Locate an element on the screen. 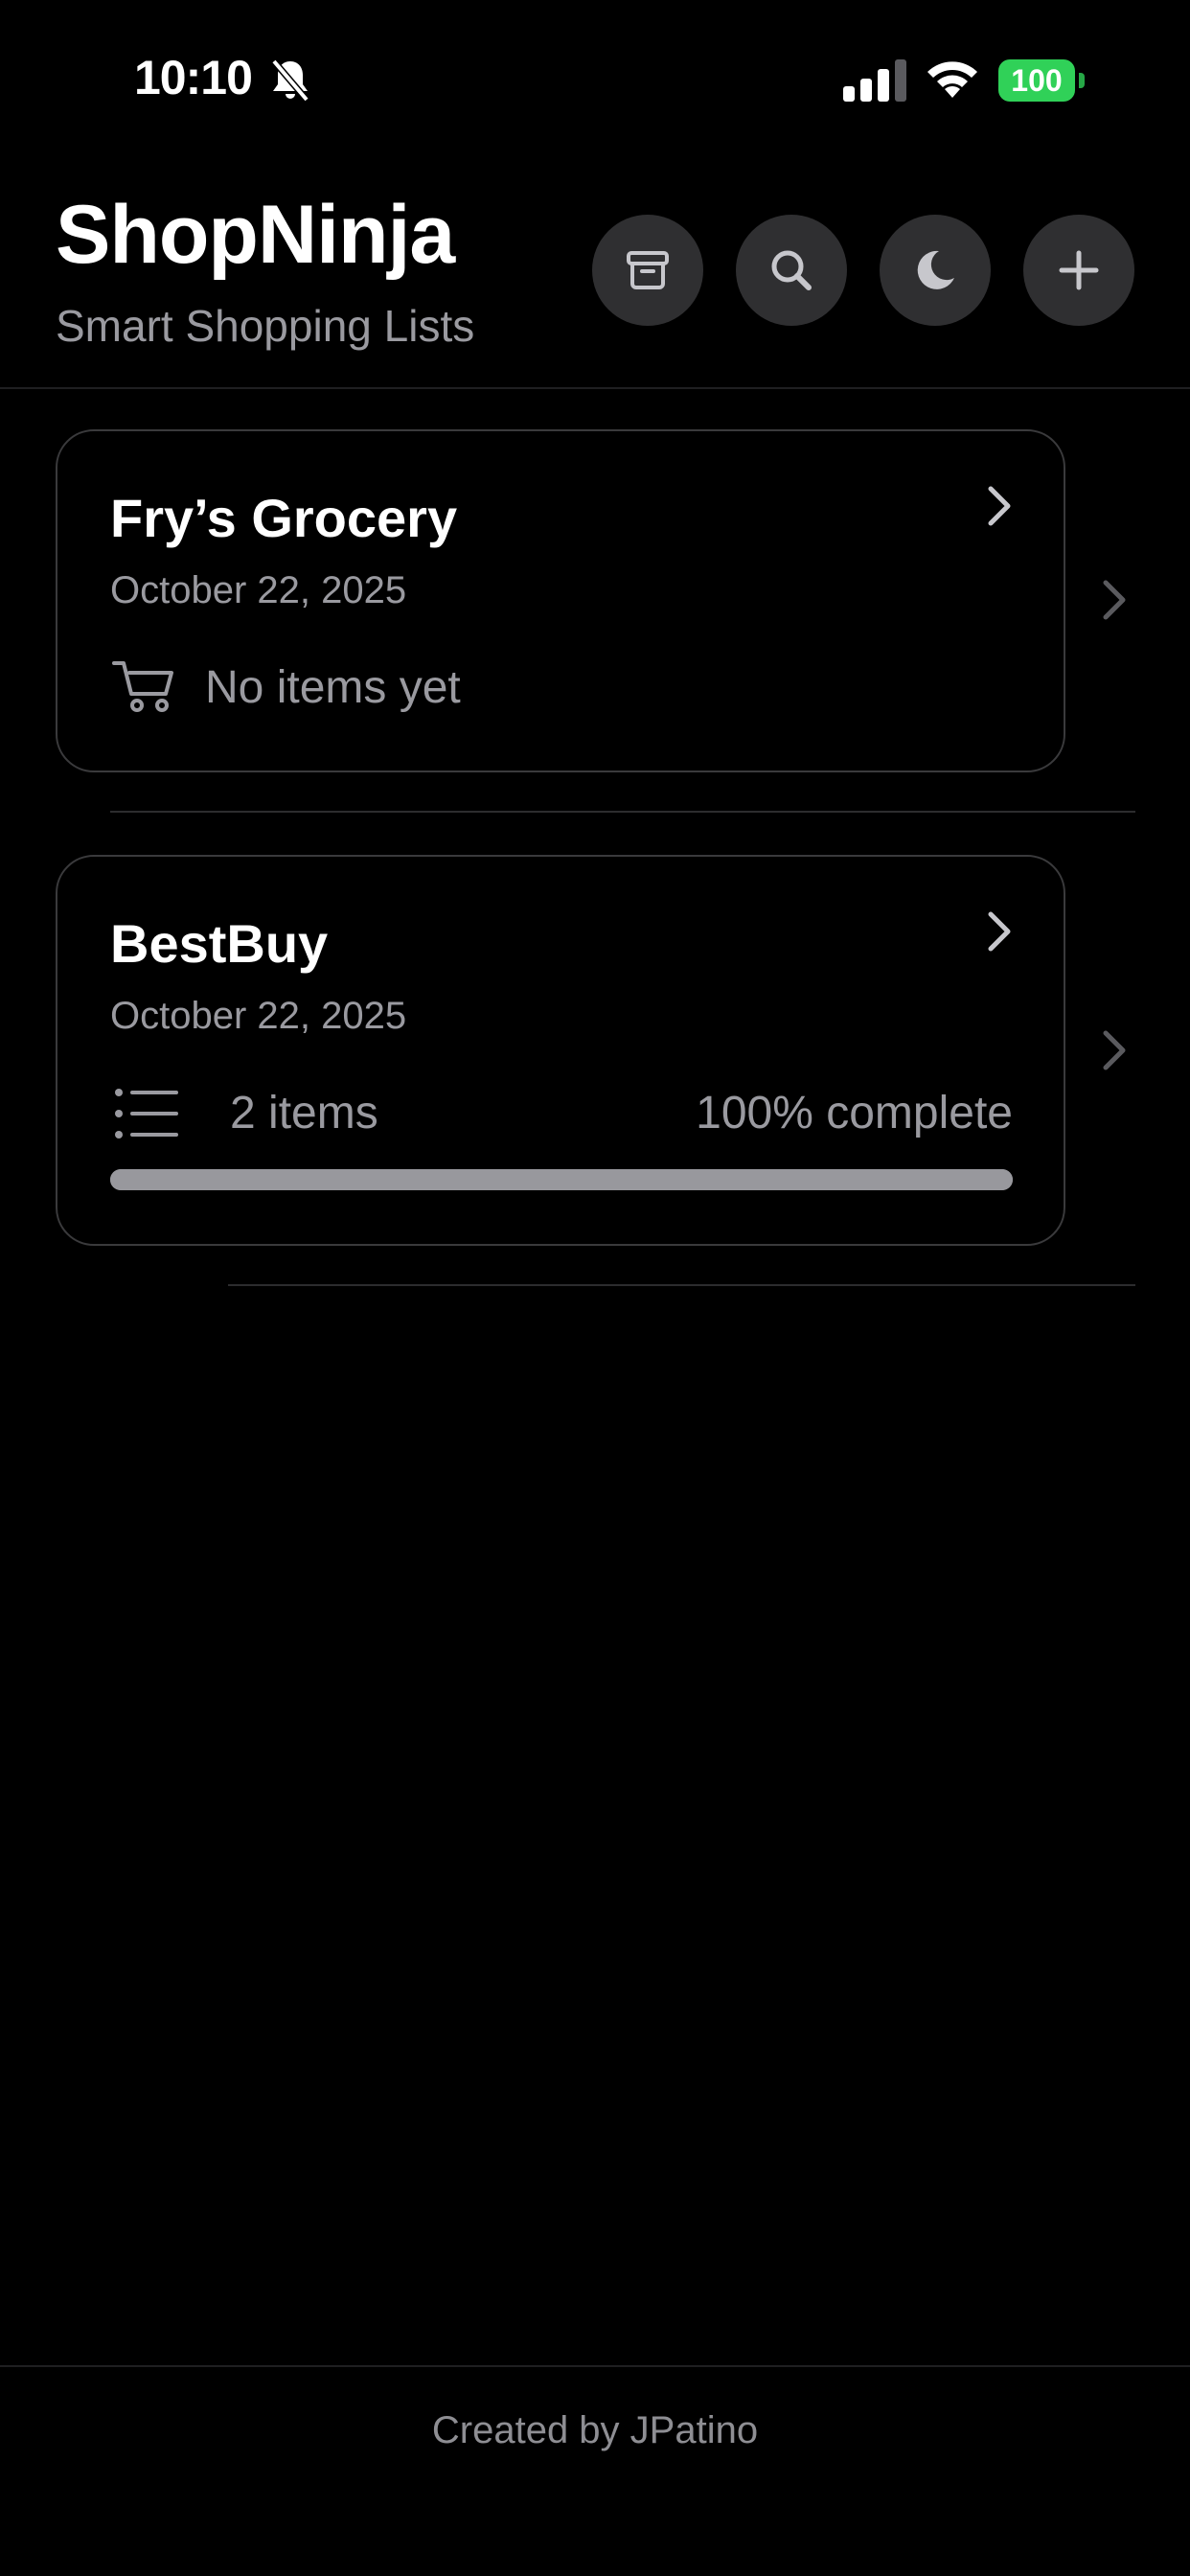  archive-icon is located at coordinates (648, 270).